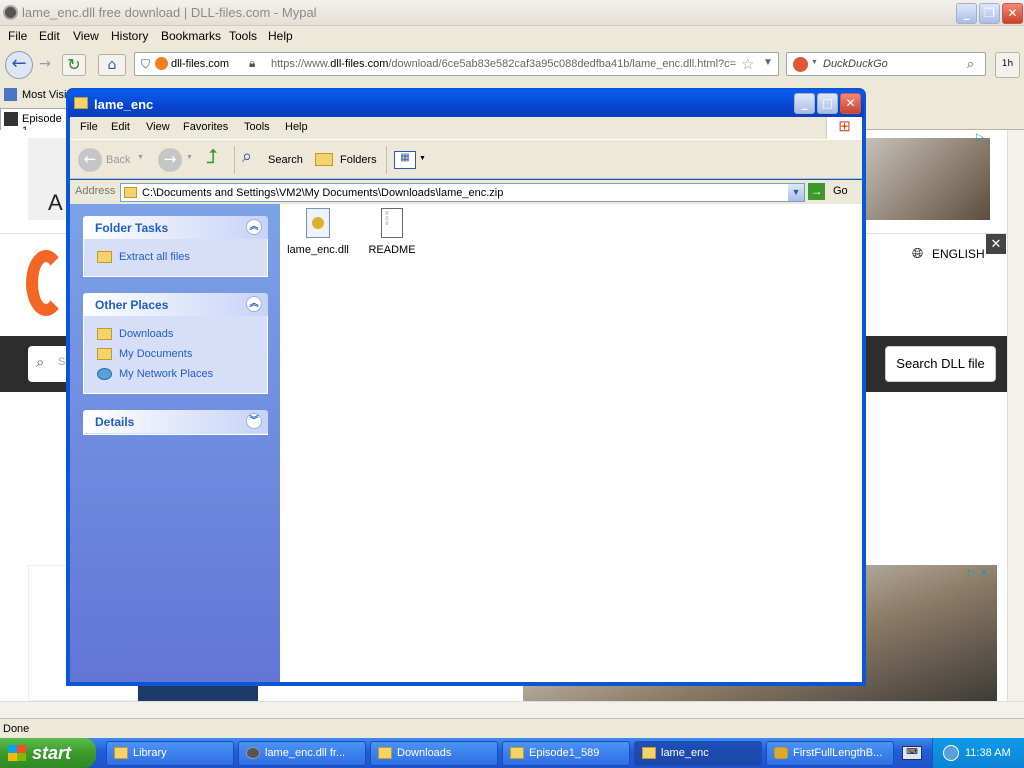 The height and width of the screenshot is (768, 1024). Describe the element at coordinates (996, 244) in the screenshot. I see `close-ad-icon: ✕` at that location.